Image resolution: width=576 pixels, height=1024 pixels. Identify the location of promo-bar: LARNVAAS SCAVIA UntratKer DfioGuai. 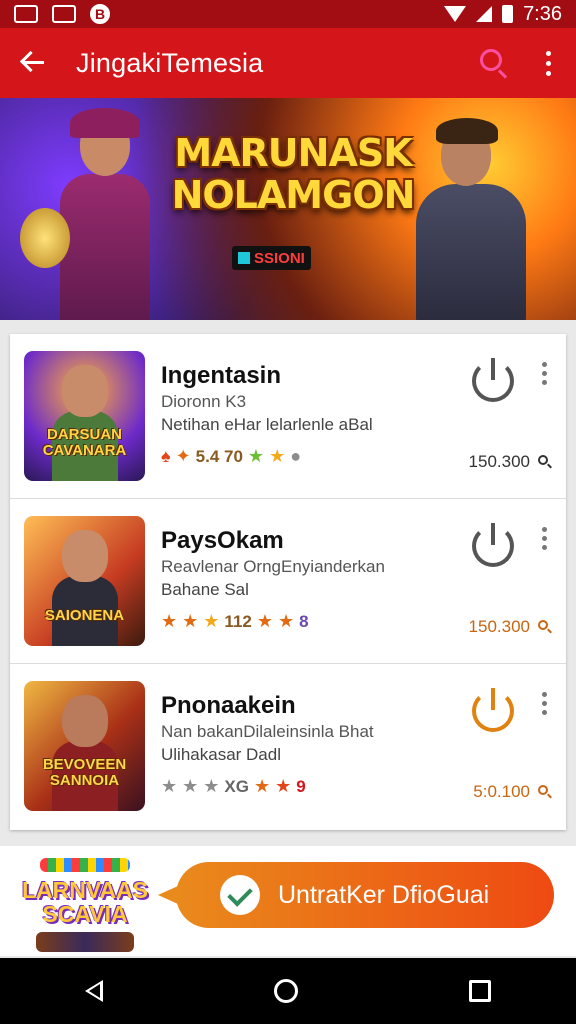
(288, 901).